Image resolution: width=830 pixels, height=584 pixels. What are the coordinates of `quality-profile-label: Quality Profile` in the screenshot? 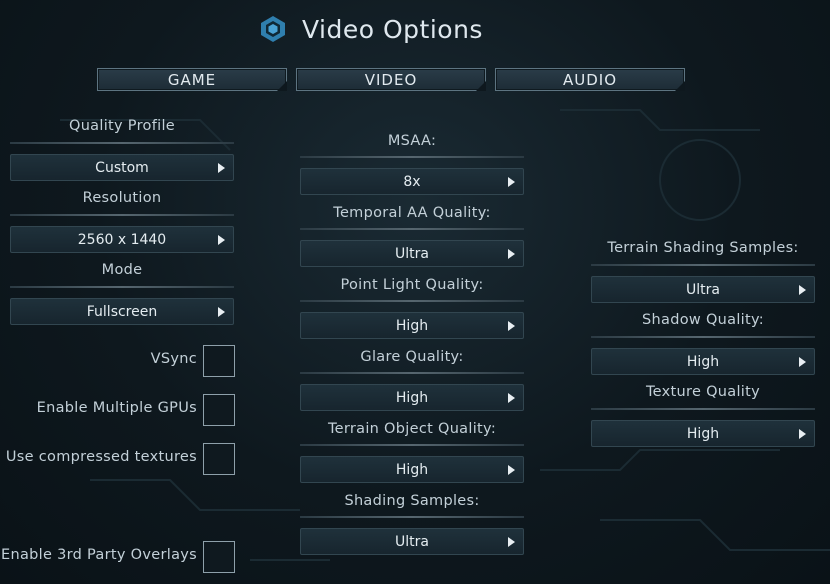 It's located at (121, 126).